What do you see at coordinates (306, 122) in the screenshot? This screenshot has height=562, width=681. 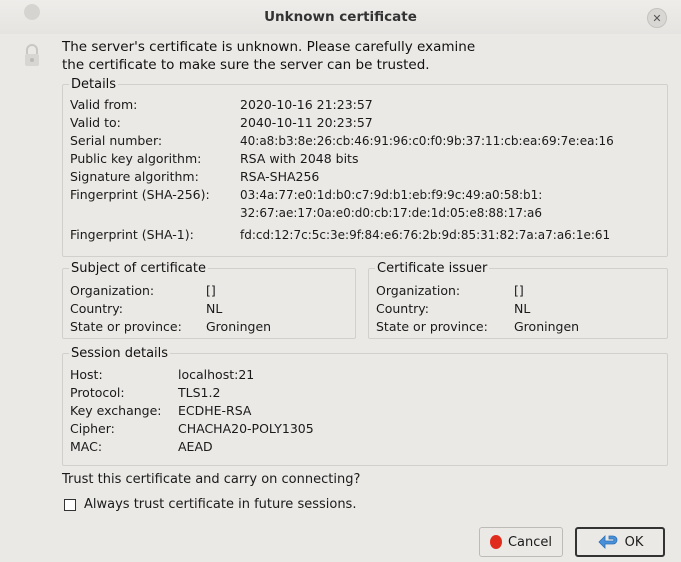 I see `valid-to-value: 2040-10-11 20:23:57` at bounding box center [306, 122].